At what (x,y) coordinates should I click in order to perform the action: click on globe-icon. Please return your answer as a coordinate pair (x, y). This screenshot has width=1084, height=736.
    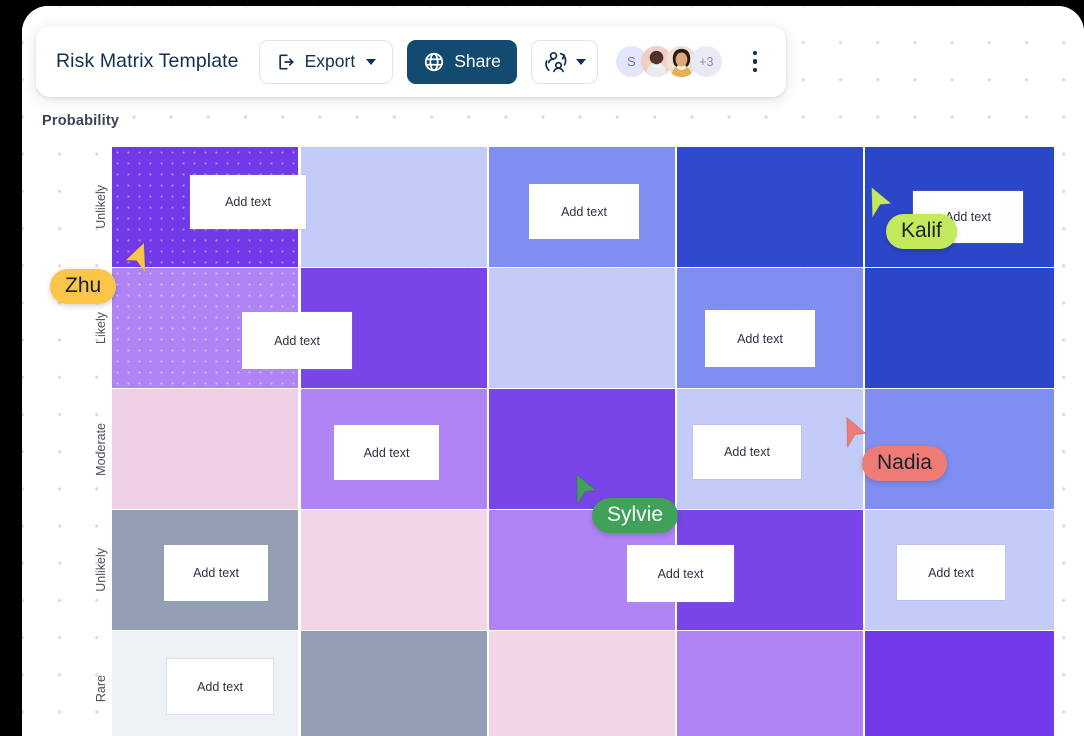
    Looking at the image, I should click on (434, 62).